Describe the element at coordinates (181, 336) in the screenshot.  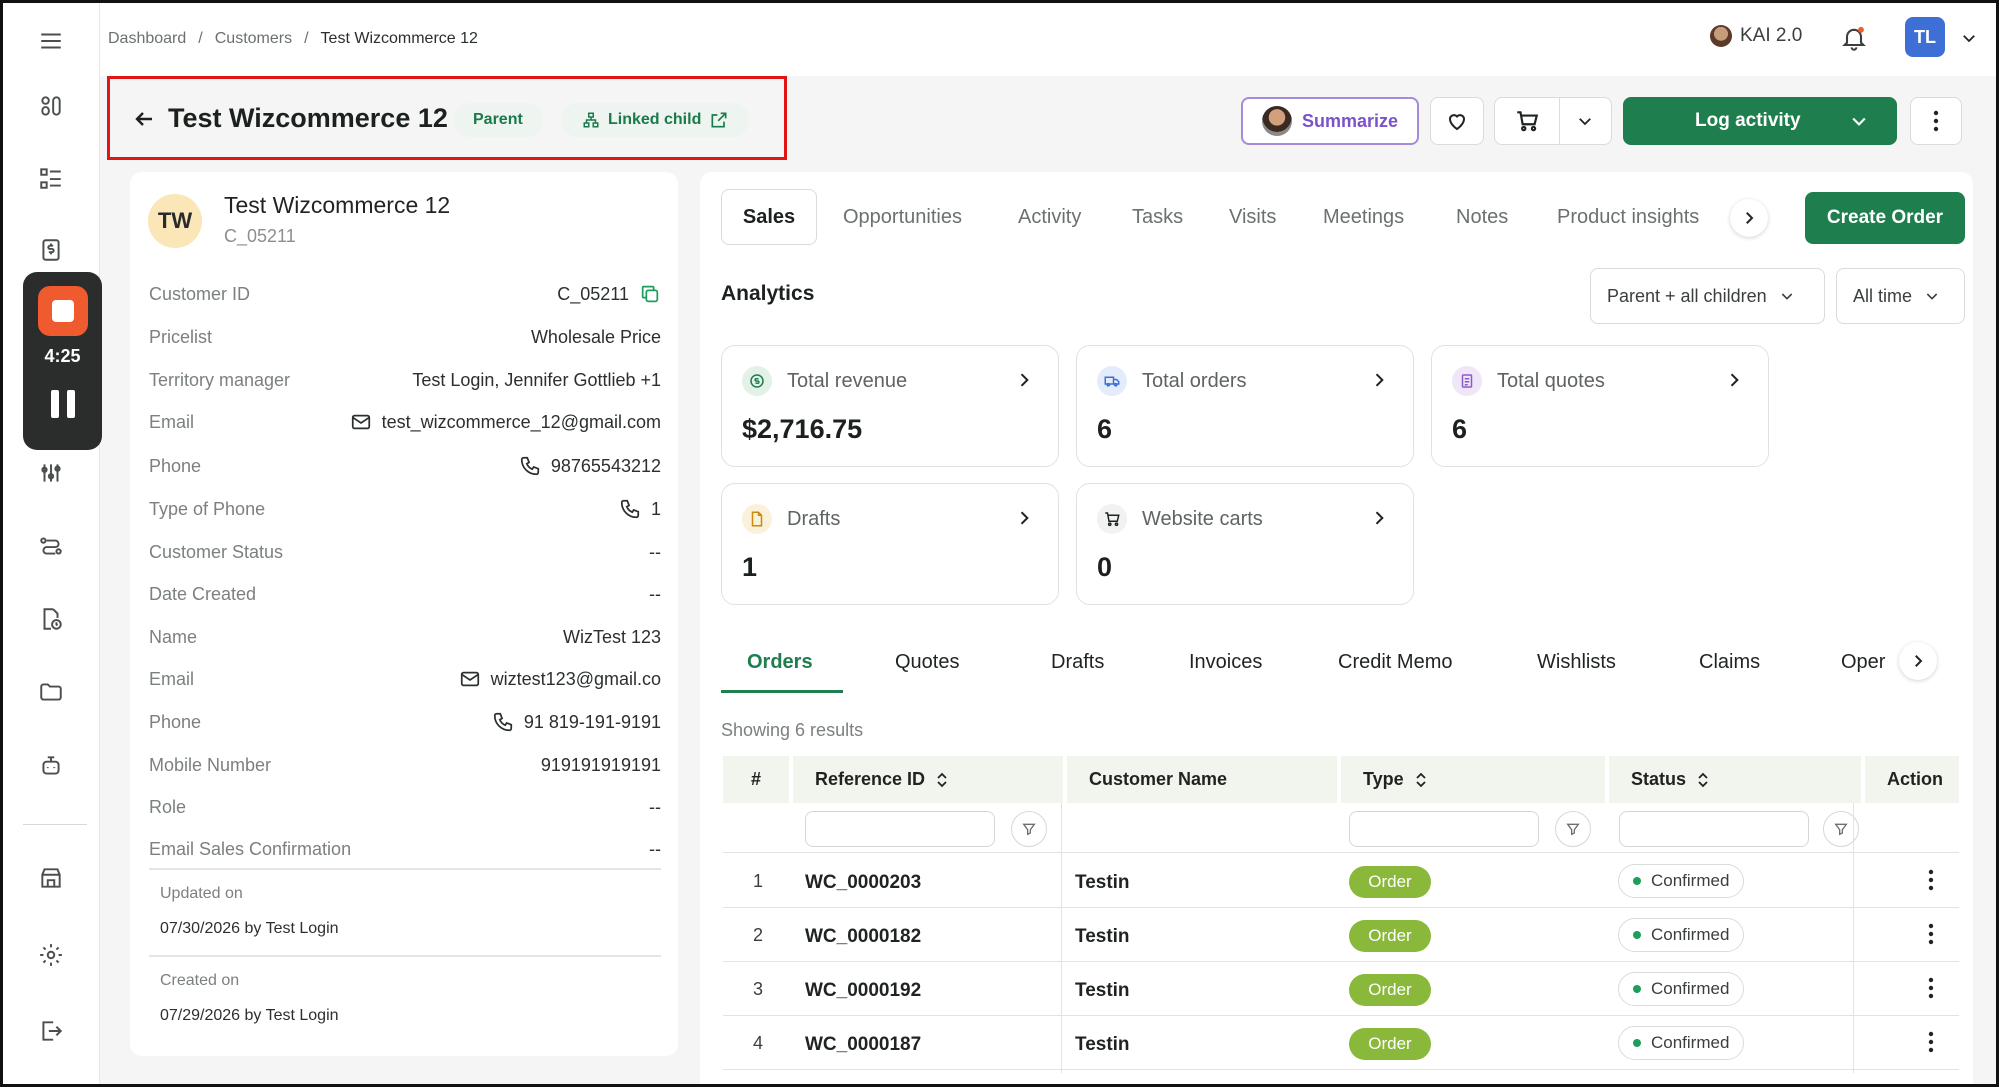
I see `field-label: Pricelist` at that location.